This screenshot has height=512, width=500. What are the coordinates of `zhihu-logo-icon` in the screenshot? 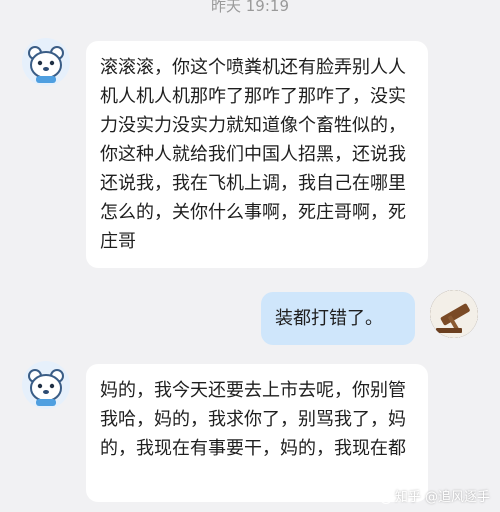 It's located at (385, 498).